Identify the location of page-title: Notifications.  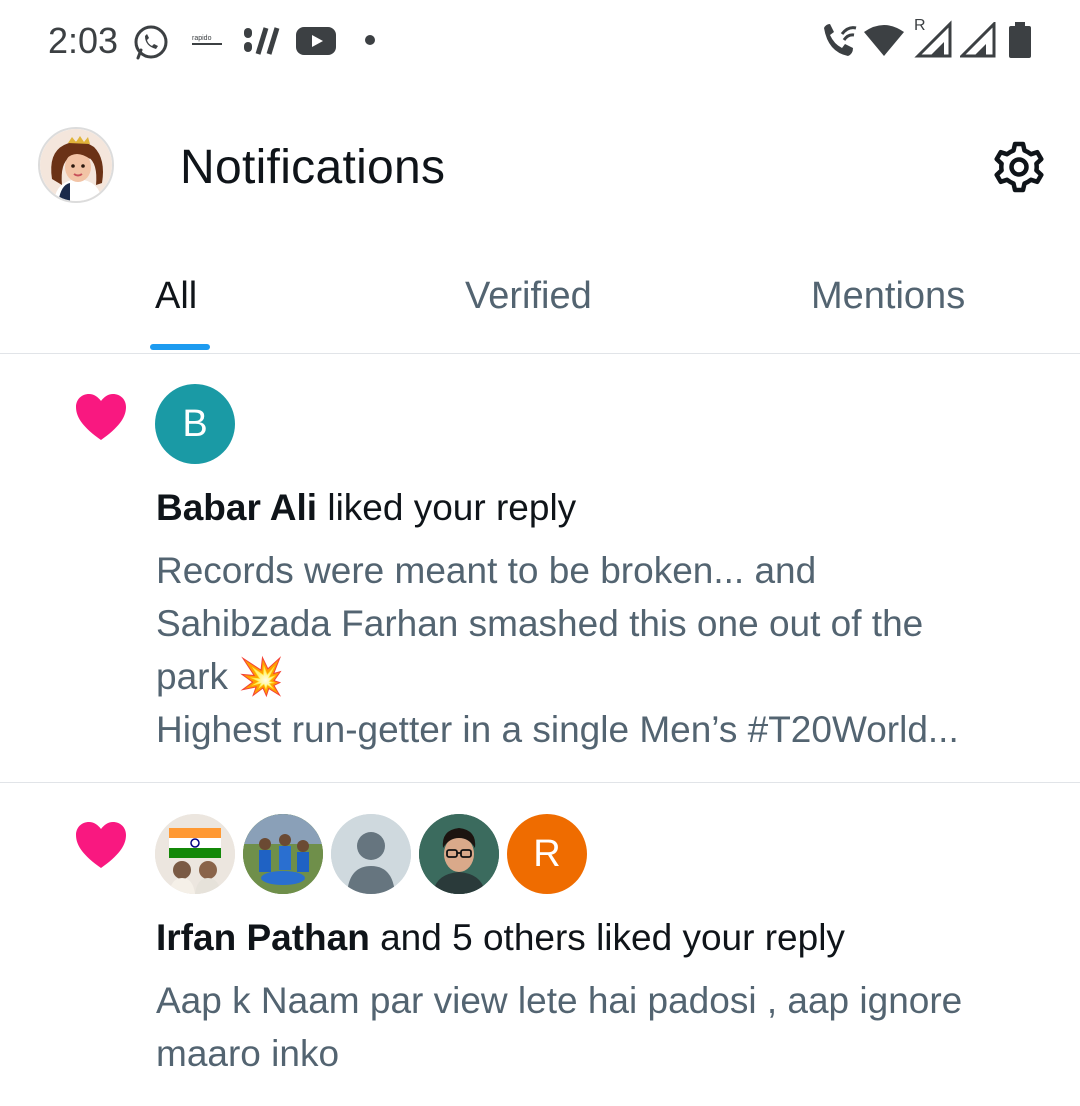
(313, 167).